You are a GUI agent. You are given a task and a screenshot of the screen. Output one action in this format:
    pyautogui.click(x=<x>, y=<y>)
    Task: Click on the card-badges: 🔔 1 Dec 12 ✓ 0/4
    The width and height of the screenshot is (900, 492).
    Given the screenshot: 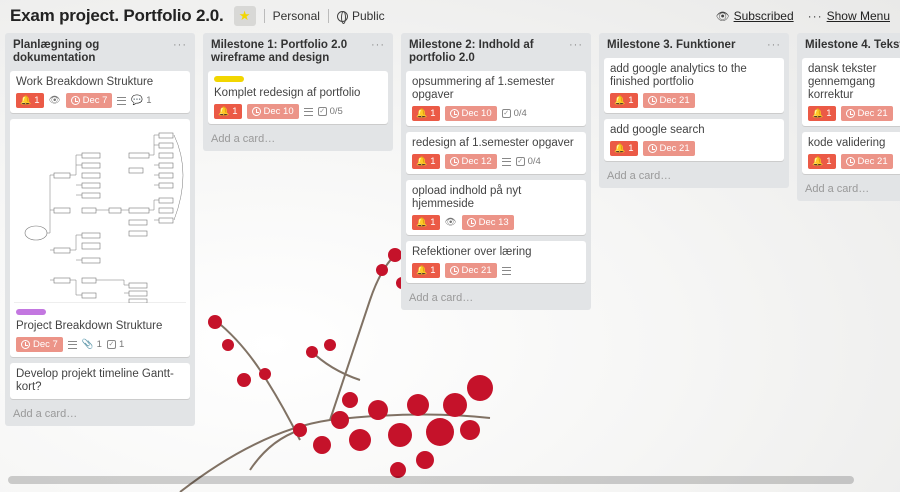 What is the action you would take?
    pyautogui.click(x=496, y=161)
    